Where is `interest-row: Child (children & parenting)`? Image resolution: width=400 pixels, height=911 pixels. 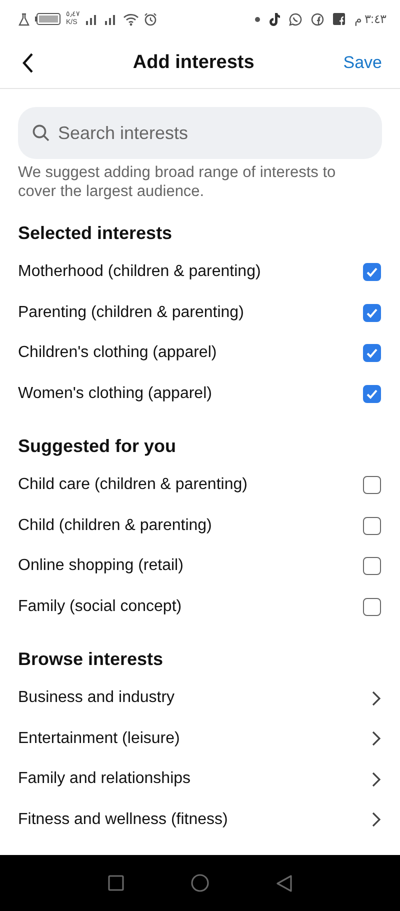
interest-row: Child (children & parenting) is located at coordinates (200, 526).